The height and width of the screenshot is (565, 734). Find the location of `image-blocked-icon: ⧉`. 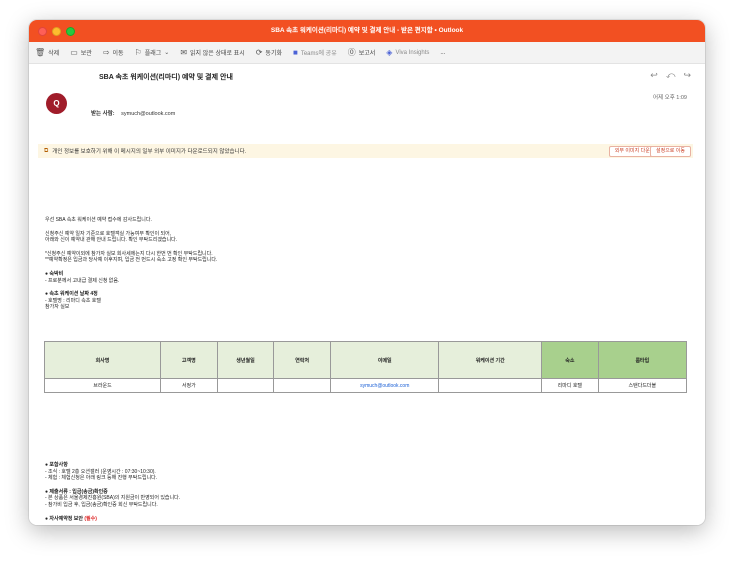

image-blocked-icon: ⧉ is located at coordinates (46, 150).